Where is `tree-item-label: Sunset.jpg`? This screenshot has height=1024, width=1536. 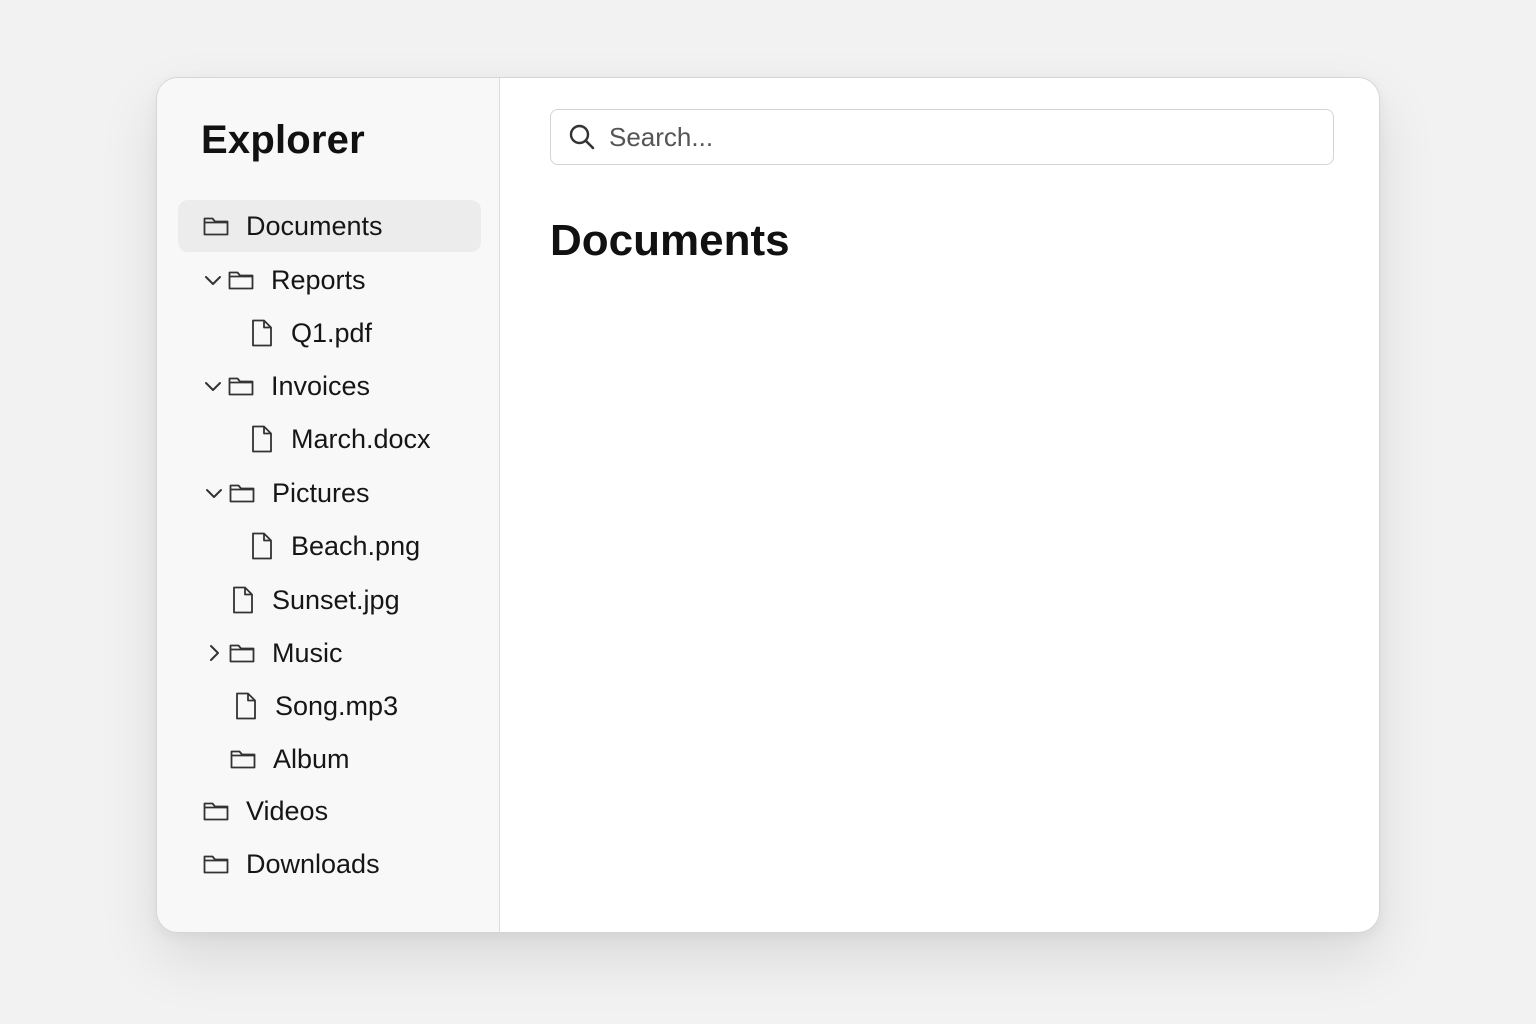
tree-item-label: Sunset.jpg is located at coordinates (336, 599).